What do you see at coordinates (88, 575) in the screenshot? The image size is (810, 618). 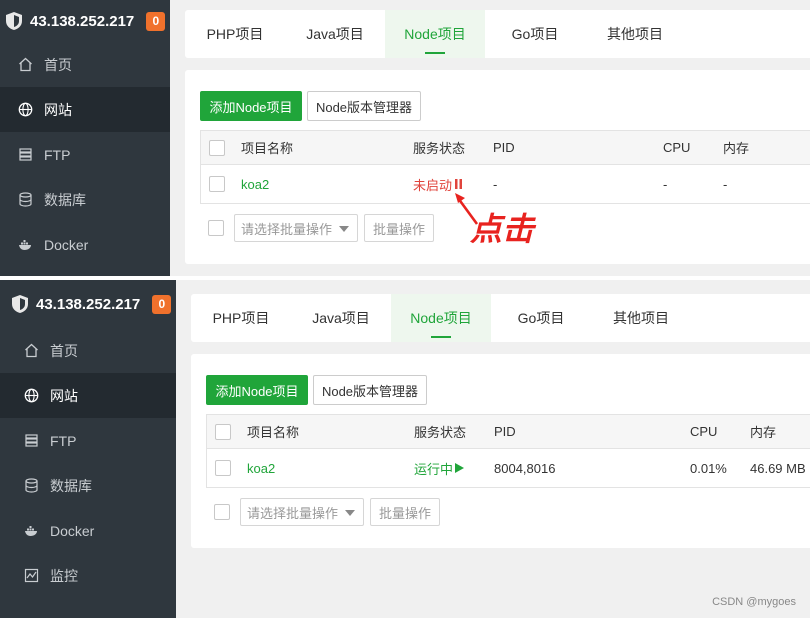 I see `sidebar-item-monitor: 监控` at bounding box center [88, 575].